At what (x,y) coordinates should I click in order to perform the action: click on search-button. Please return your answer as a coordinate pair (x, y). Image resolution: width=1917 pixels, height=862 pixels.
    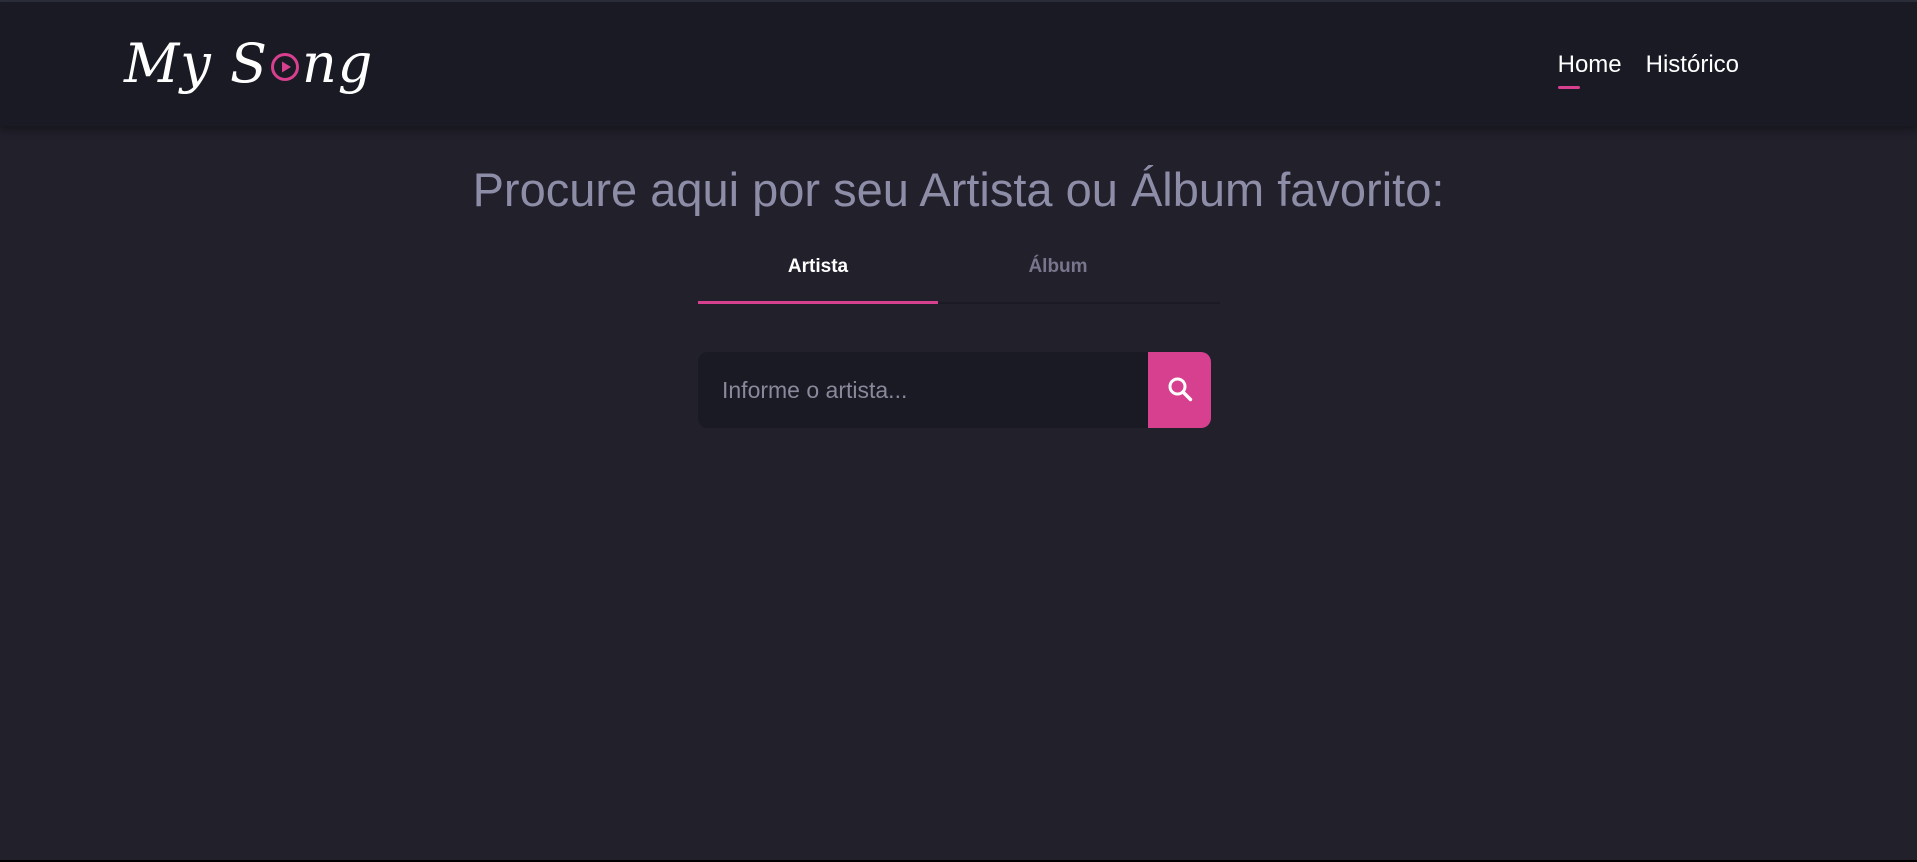
    Looking at the image, I should click on (1179, 390).